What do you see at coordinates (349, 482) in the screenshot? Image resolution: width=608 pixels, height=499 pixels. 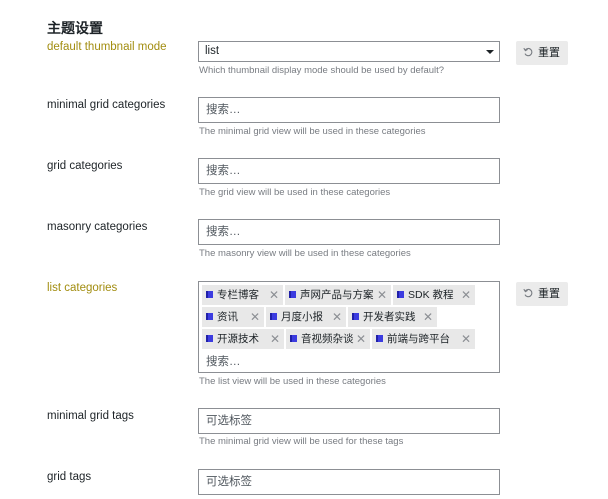 I see `grid-tags-input: 可选标签` at bounding box center [349, 482].